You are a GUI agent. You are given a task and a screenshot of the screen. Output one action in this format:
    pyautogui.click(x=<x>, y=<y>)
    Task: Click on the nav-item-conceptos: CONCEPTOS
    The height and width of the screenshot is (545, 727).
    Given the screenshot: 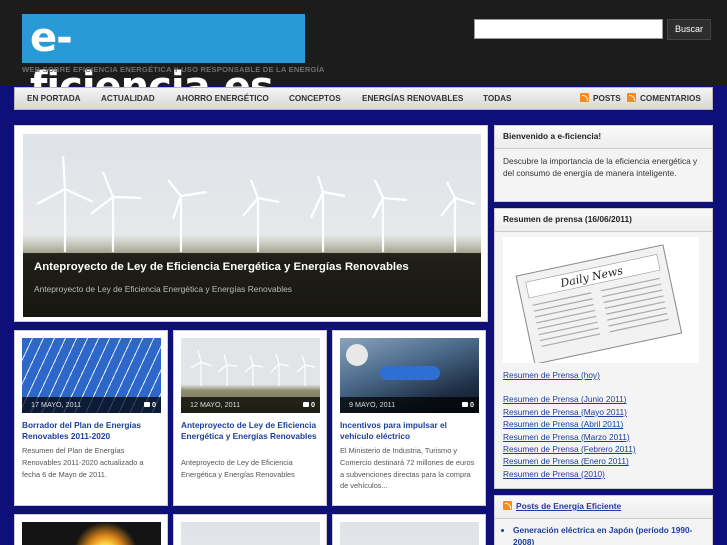 What is the action you would take?
    pyautogui.click(x=315, y=98)
    